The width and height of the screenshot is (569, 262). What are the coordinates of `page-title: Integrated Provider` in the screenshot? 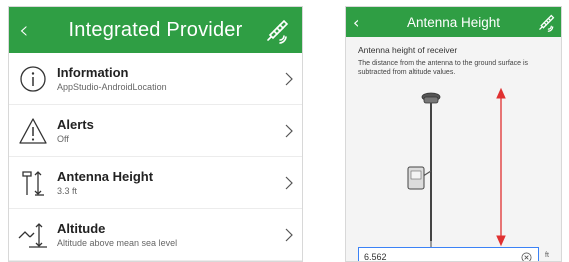 It's located at (155, 29).